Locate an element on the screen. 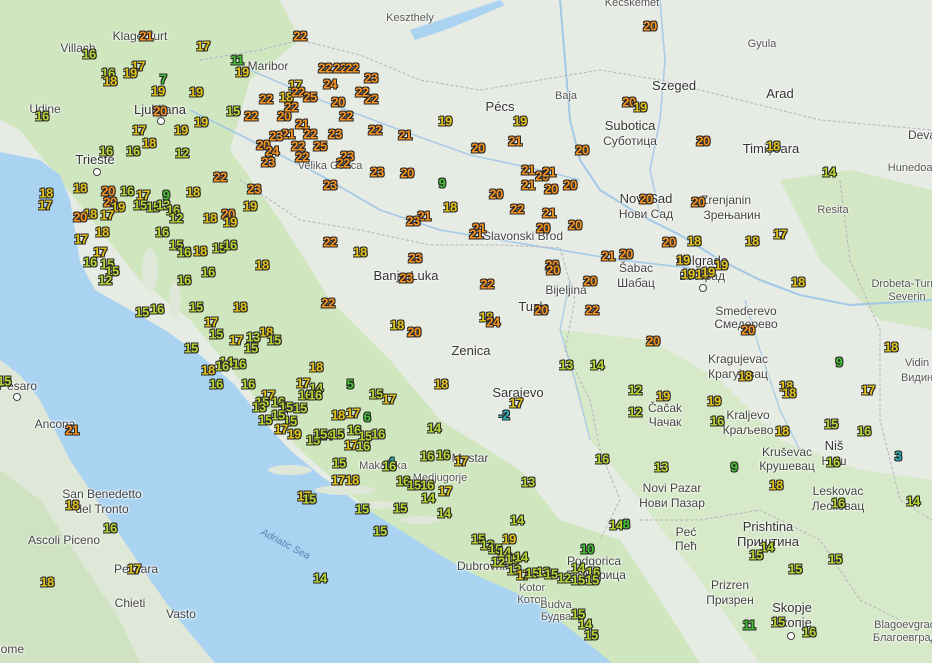 The width and height of the screenshot is (932, 663). temperature-marker: 12 is located at coordinates (564, 578).